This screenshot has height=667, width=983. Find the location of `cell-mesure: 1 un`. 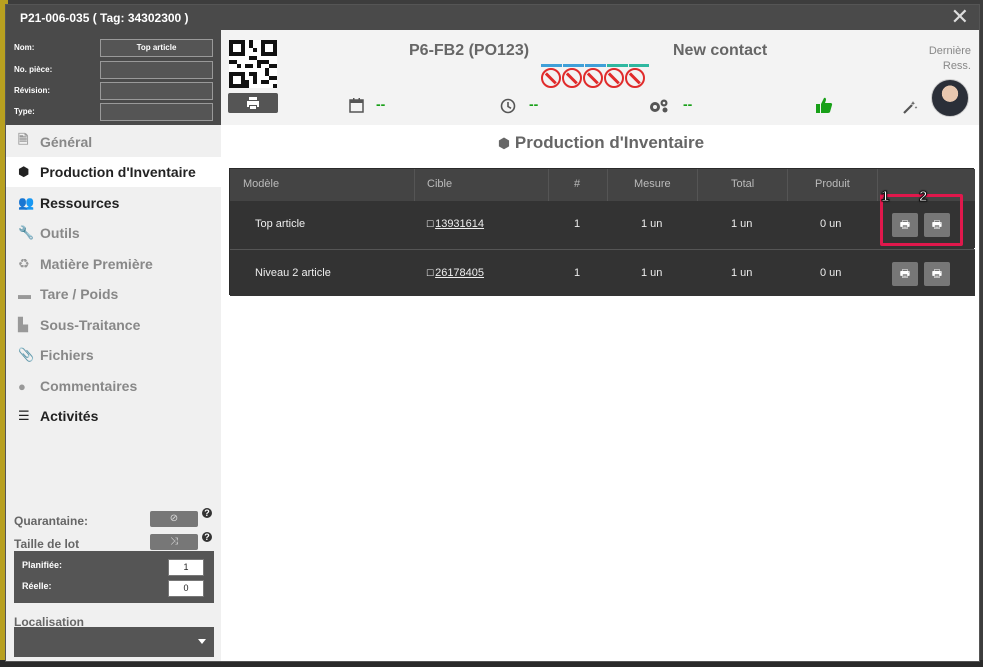

cell-mesure: 1 un is located at coordinates (652, 273).